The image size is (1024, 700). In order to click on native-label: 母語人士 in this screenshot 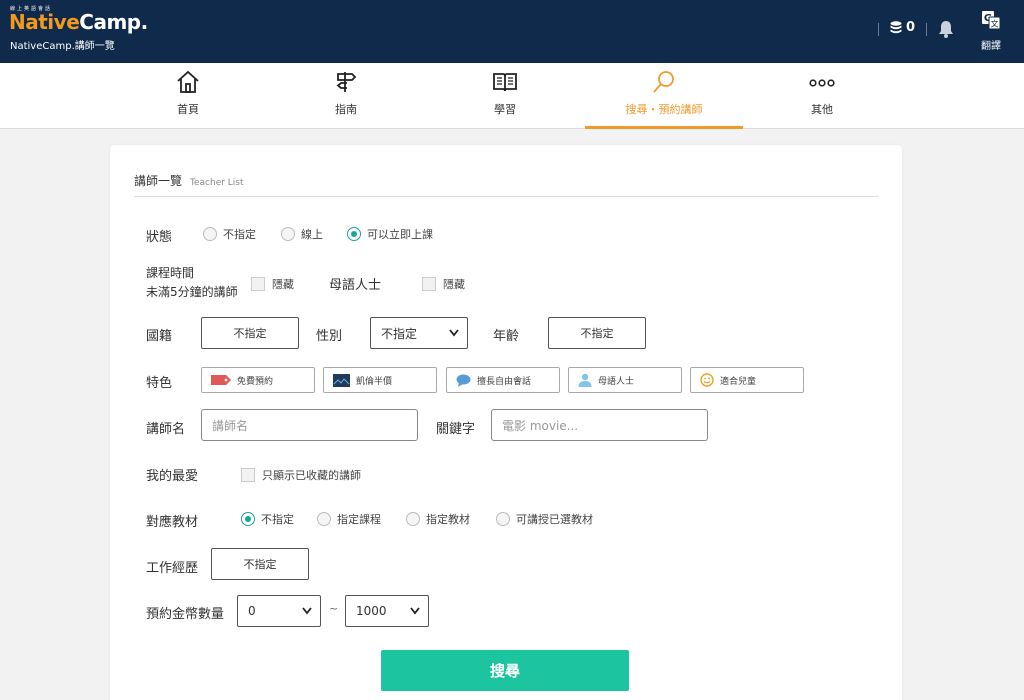, I will do `click(355, 285)`.